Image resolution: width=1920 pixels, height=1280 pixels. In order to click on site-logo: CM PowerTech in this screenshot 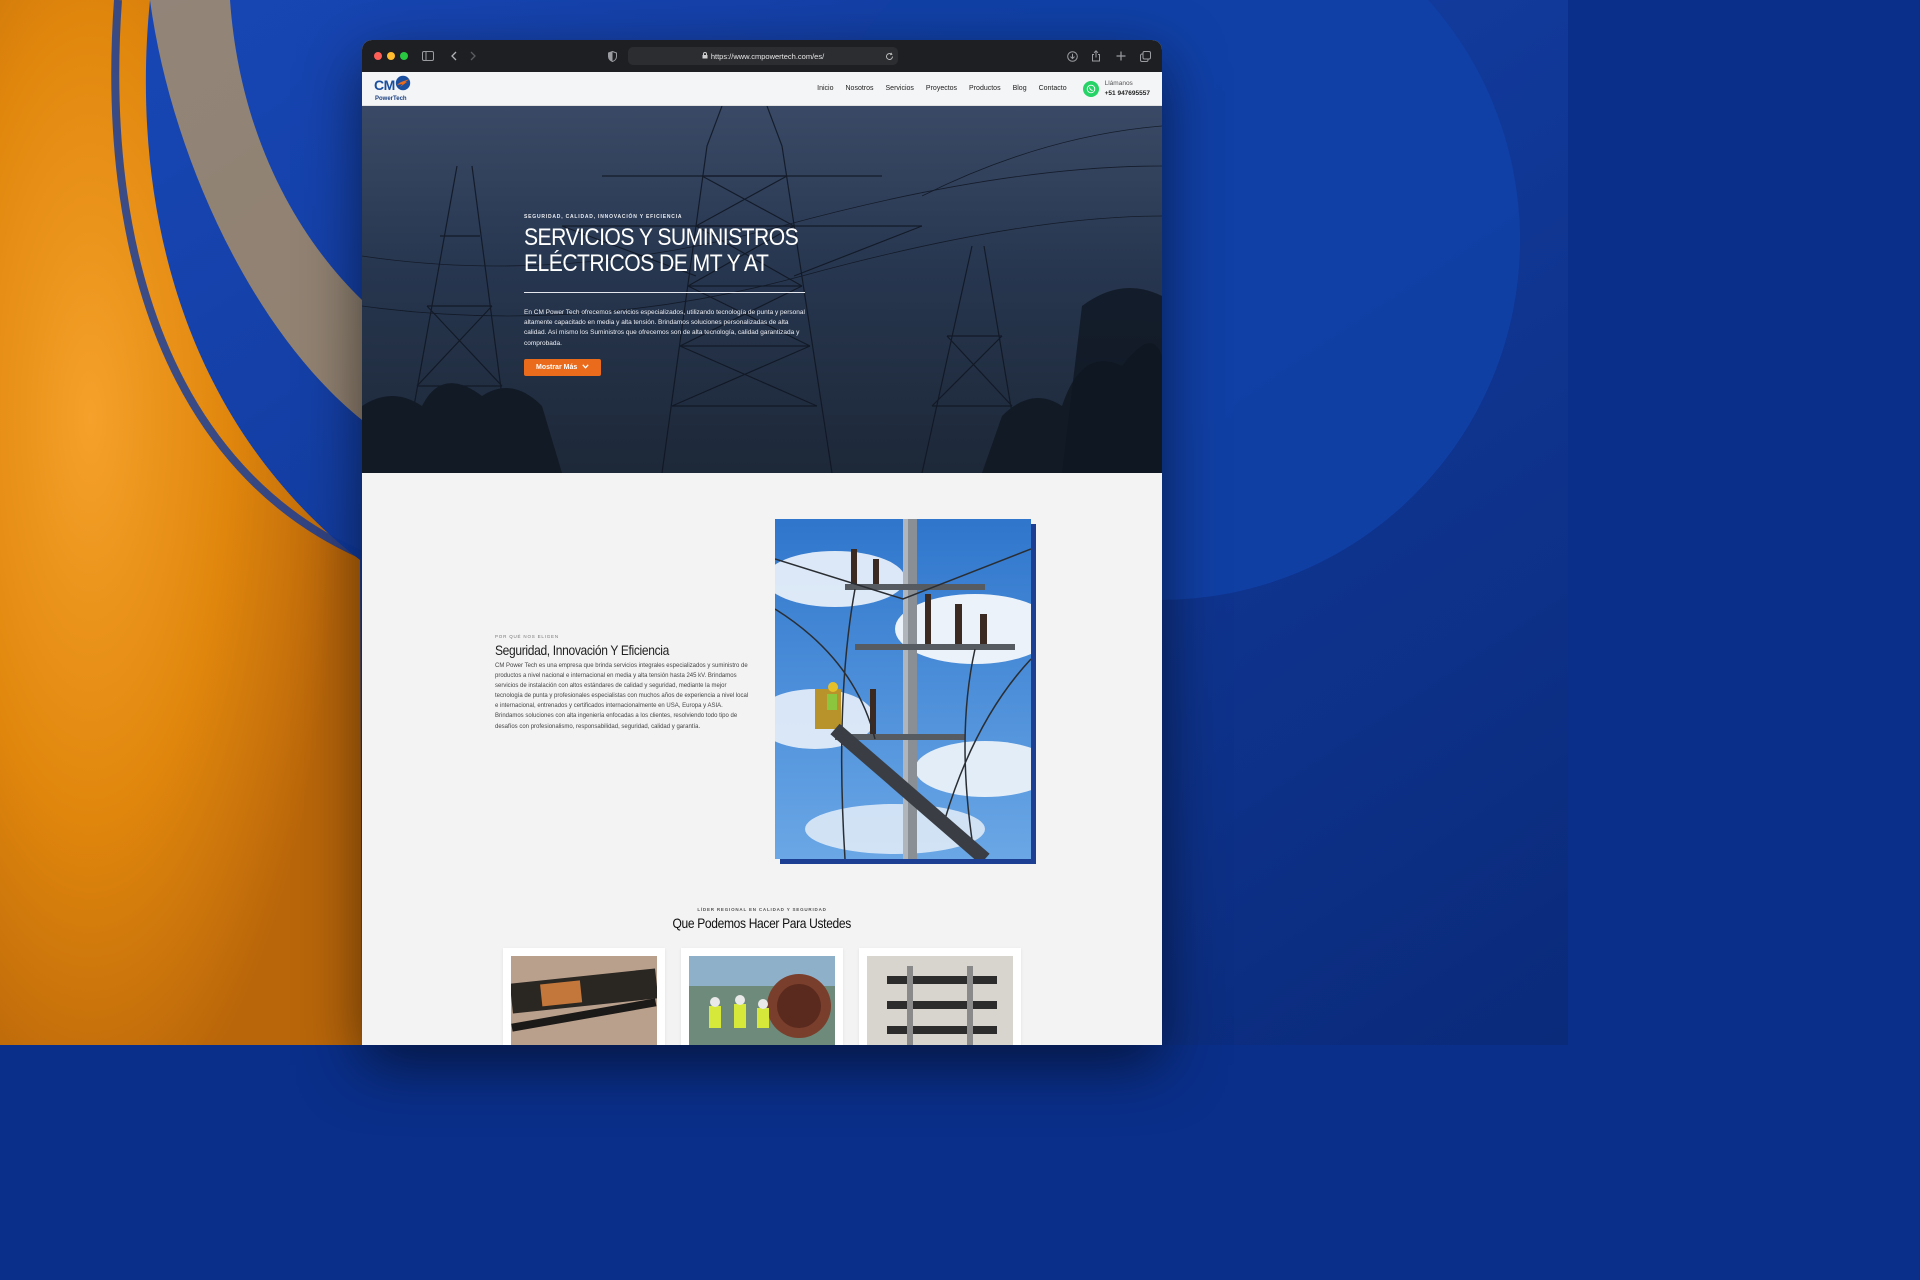, I will do `click(392, 88)`.